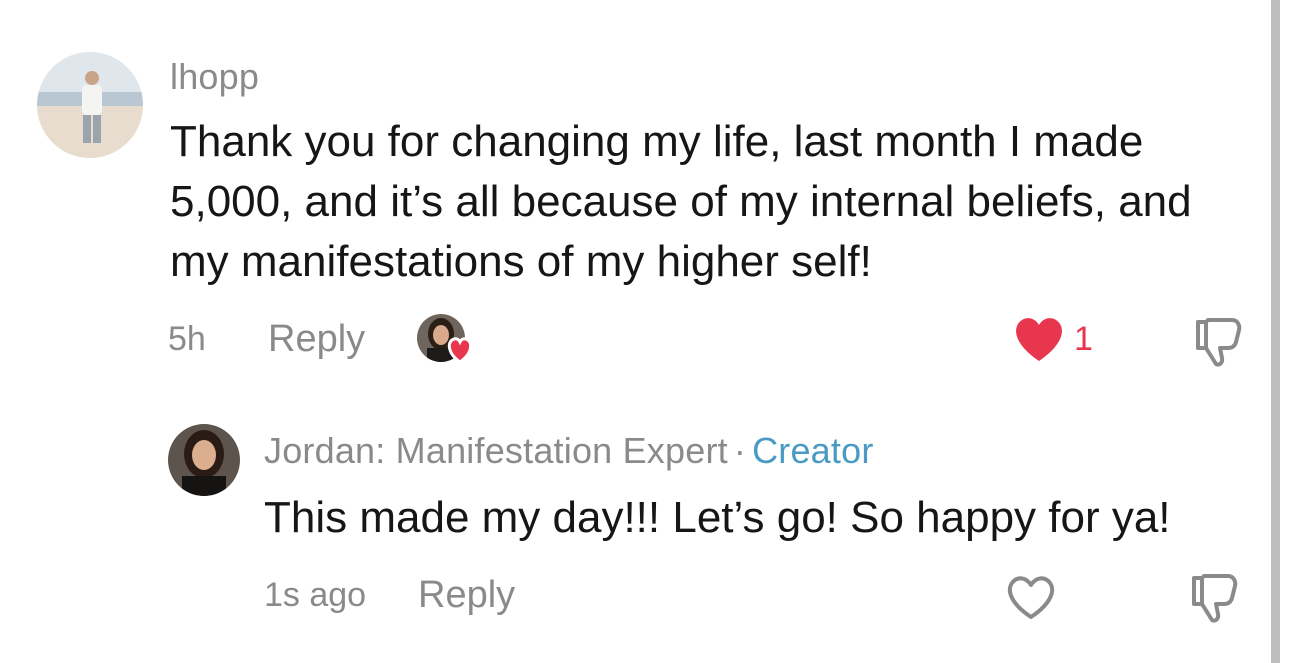  I want to click on creator-name-line: Jordan: Manifestation Expert · Creator, so click(569, 451).